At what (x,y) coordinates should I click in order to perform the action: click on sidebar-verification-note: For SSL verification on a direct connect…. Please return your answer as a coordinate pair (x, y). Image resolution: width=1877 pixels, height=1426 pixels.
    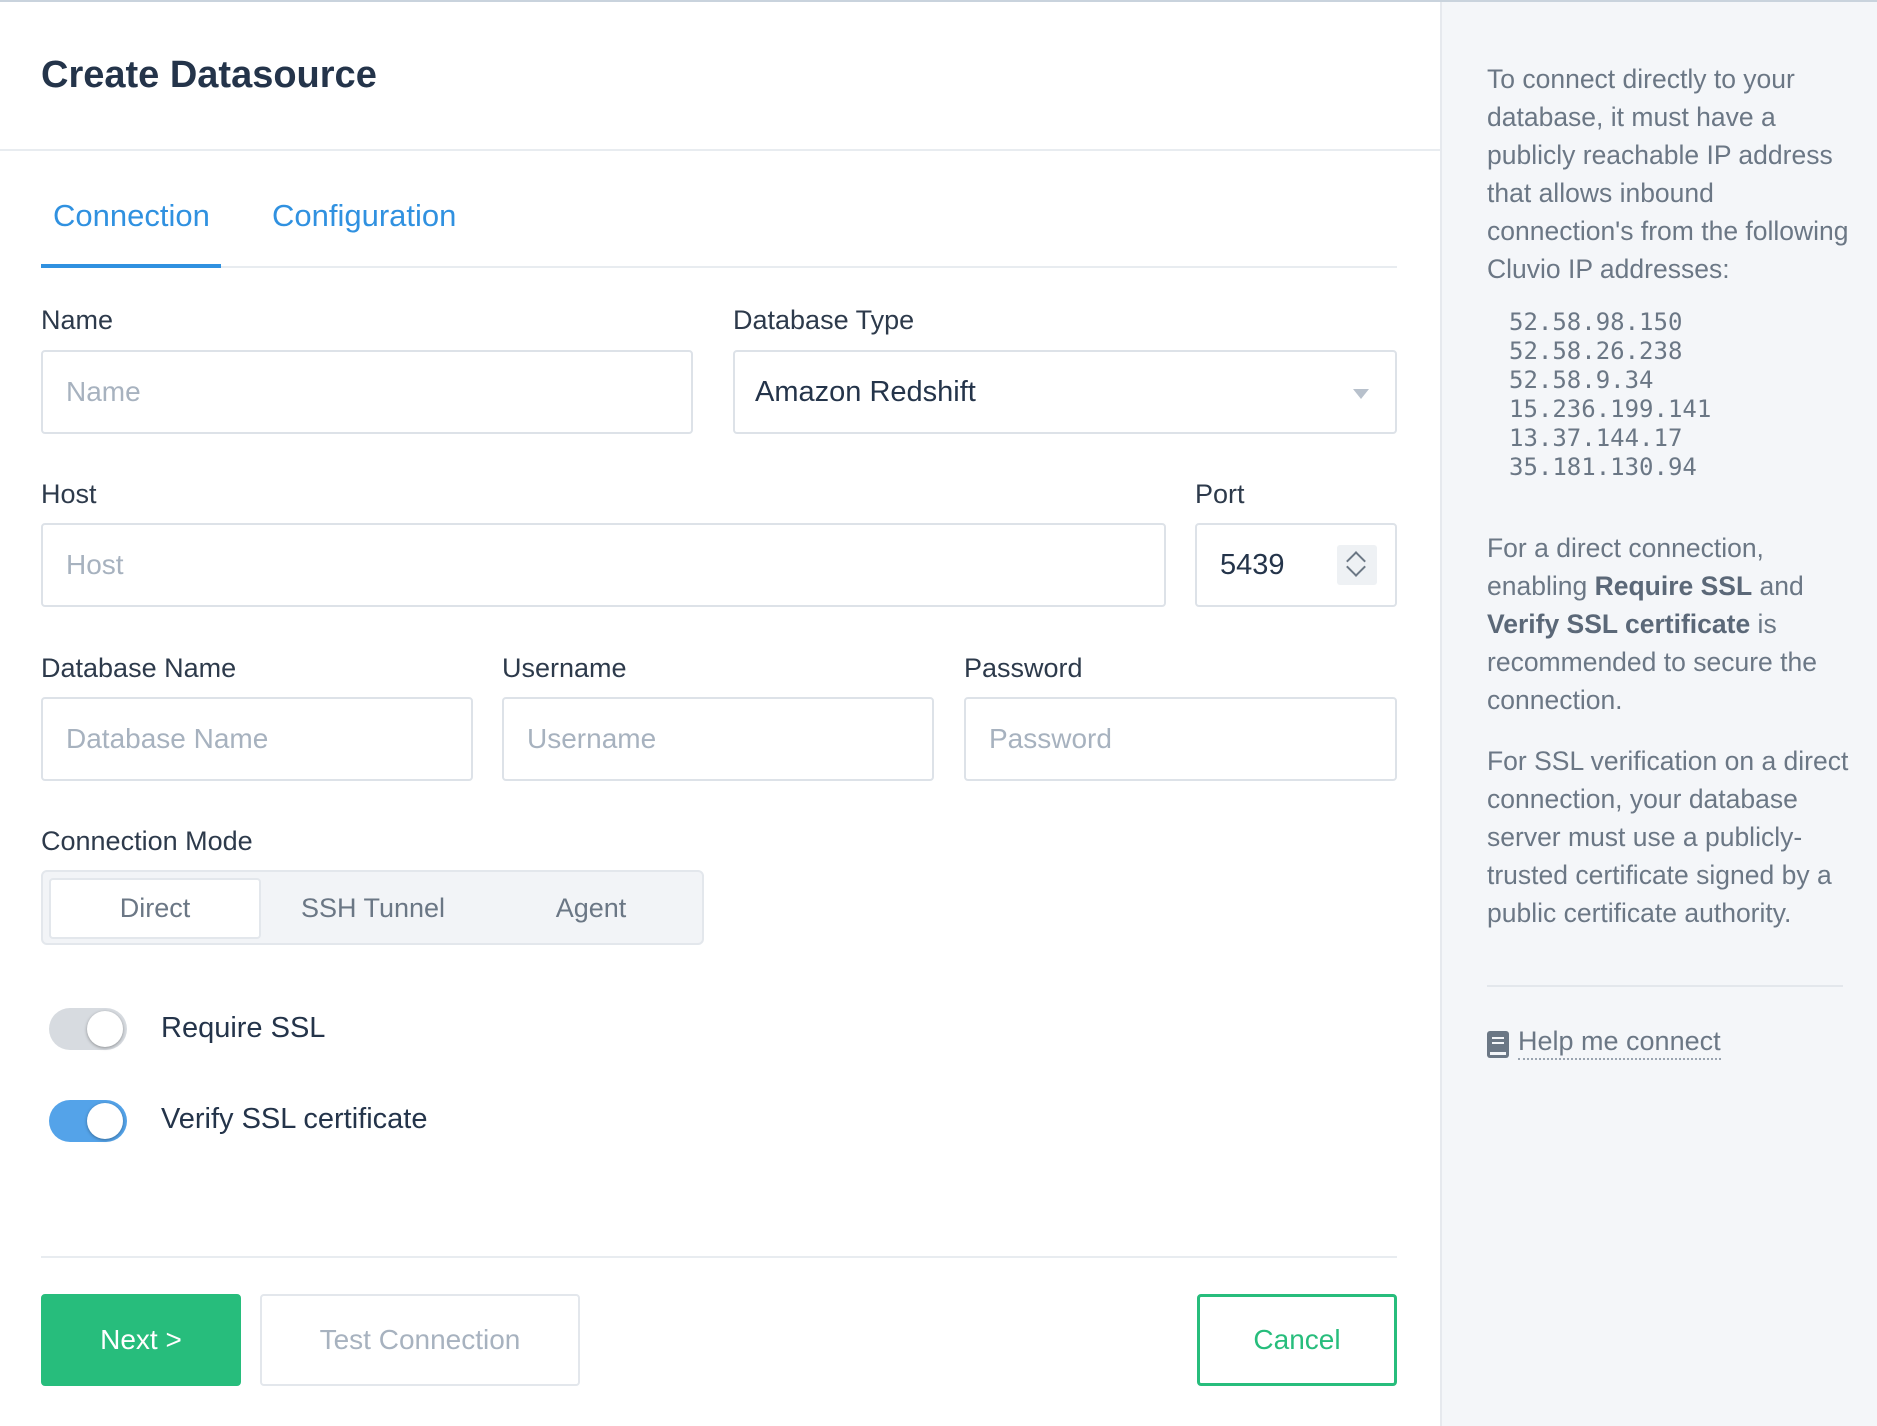
    Looking at the image, I should click on (1668, 837).